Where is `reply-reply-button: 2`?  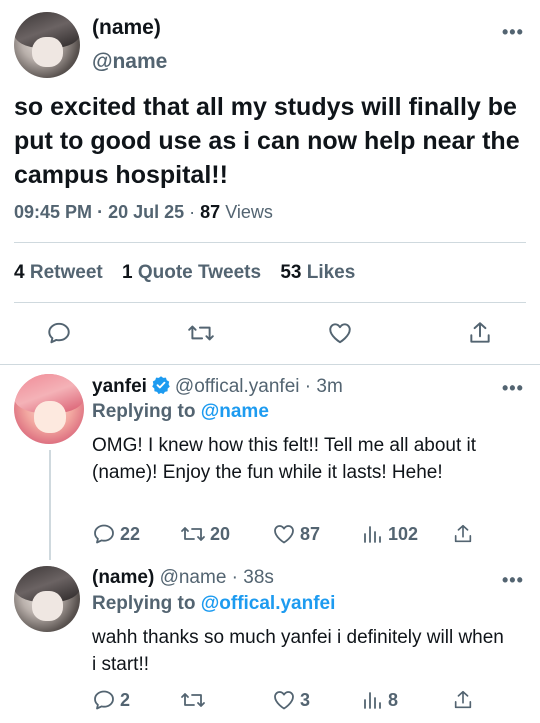
reply-reply-button: 2 is located at coordinates (111, 700).